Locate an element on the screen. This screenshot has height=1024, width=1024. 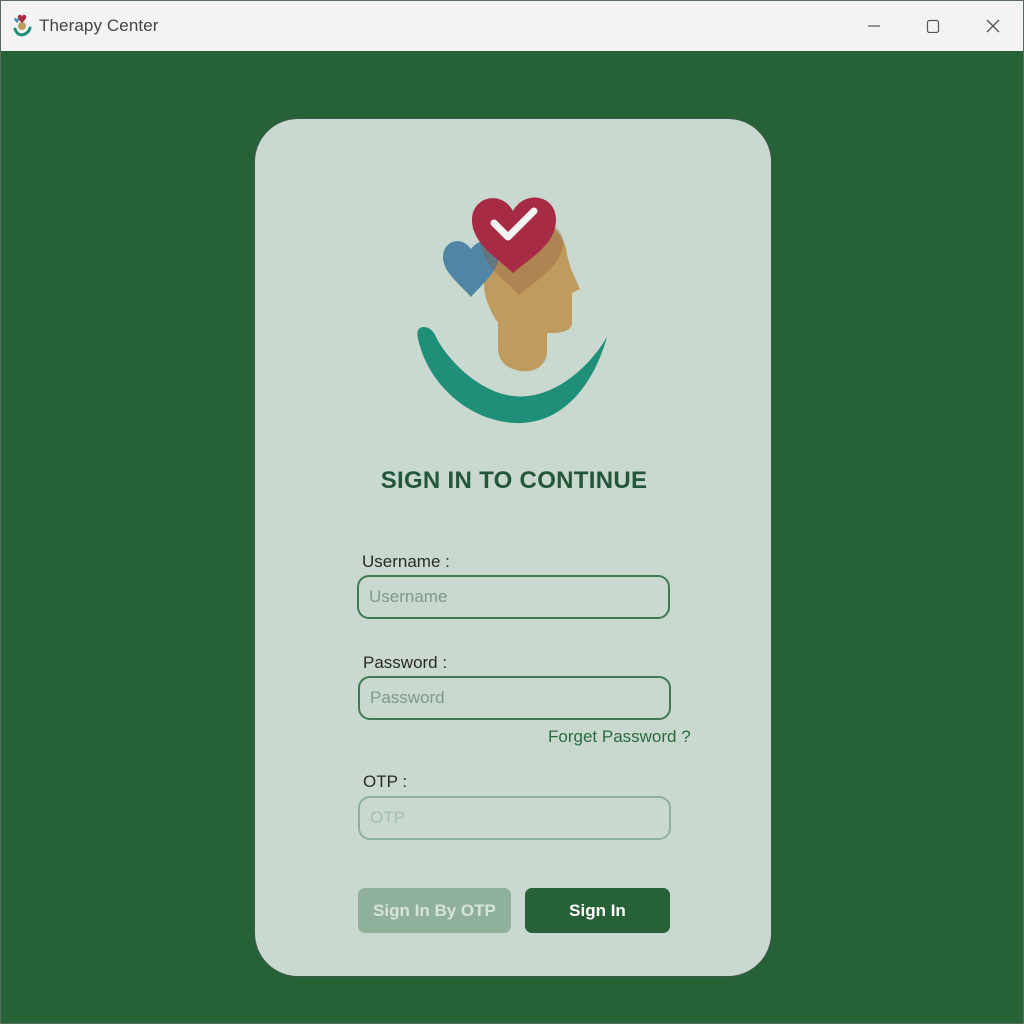
username-input is located at coordinates (513, 597).